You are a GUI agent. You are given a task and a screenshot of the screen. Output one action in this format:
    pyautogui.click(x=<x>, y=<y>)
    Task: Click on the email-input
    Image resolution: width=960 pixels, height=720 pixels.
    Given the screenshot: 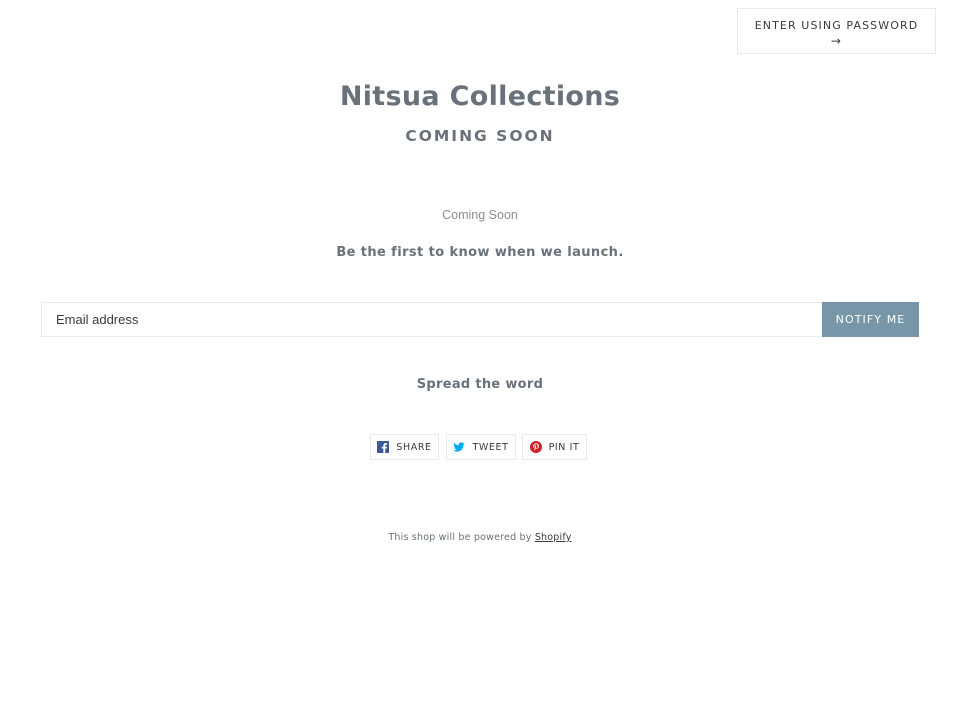 What is the action you would take?
    pyautogui.click(x=431, y=319)
    